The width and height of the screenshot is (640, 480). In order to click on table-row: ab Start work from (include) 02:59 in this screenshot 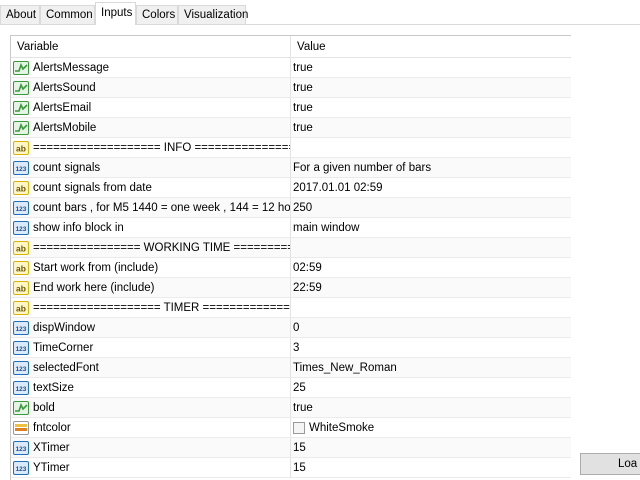, I will do `click(291, 268)`.